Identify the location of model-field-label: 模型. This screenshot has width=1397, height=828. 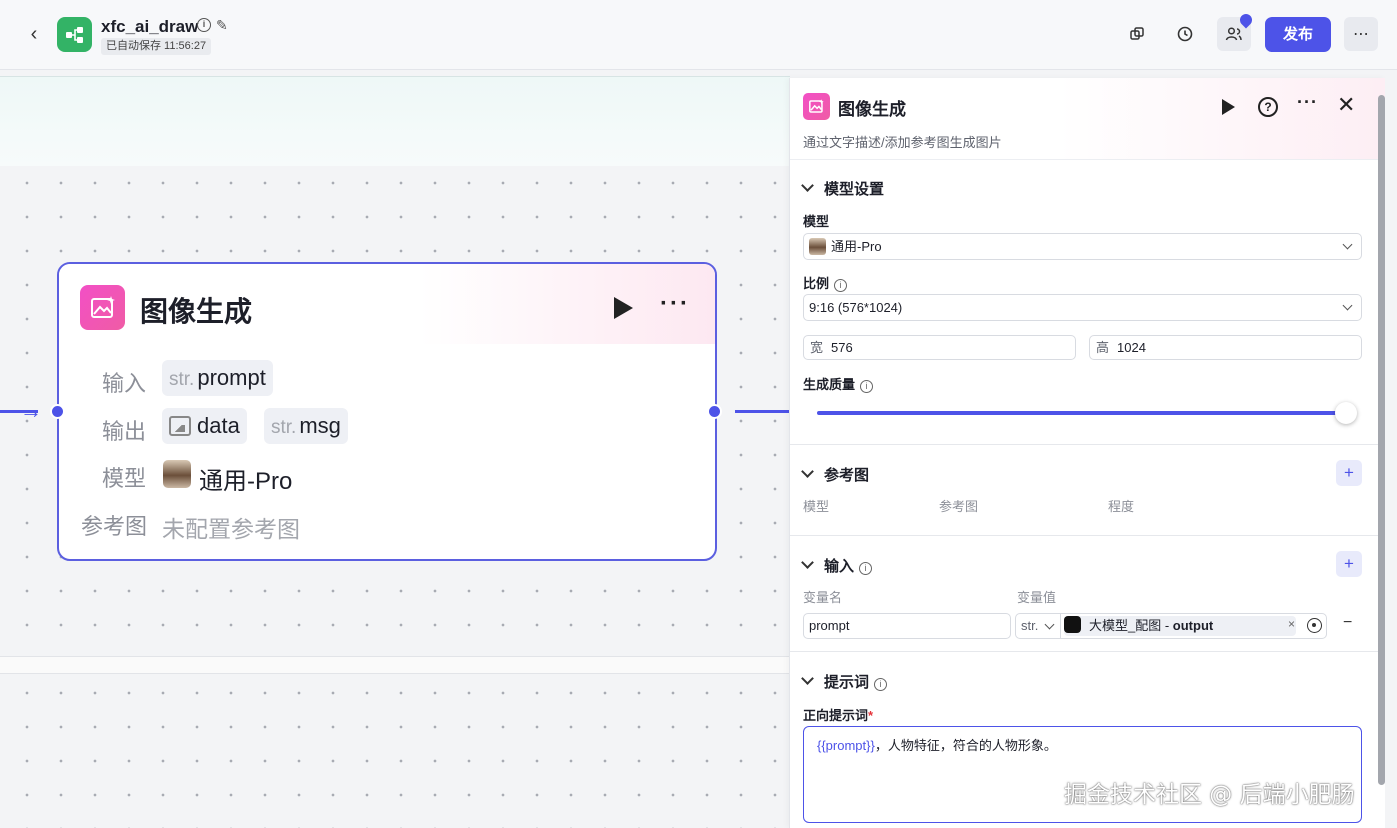
(816, 221).